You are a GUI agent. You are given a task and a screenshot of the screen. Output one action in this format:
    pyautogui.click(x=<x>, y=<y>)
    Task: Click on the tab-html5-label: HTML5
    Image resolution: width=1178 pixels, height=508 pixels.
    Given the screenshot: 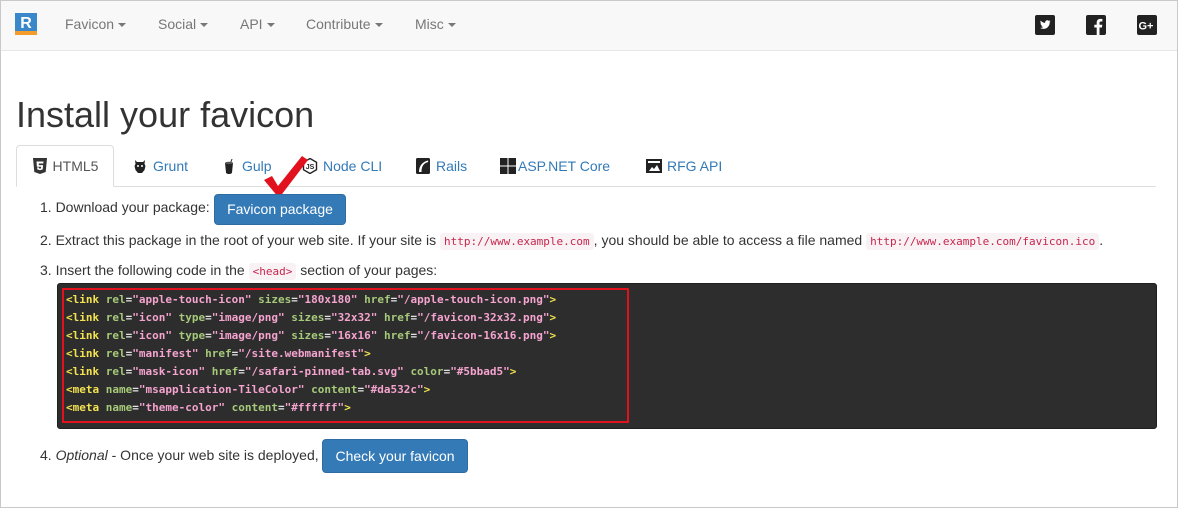 What is the action you would take?
    pyautogui.click(x=75, y=166)
    